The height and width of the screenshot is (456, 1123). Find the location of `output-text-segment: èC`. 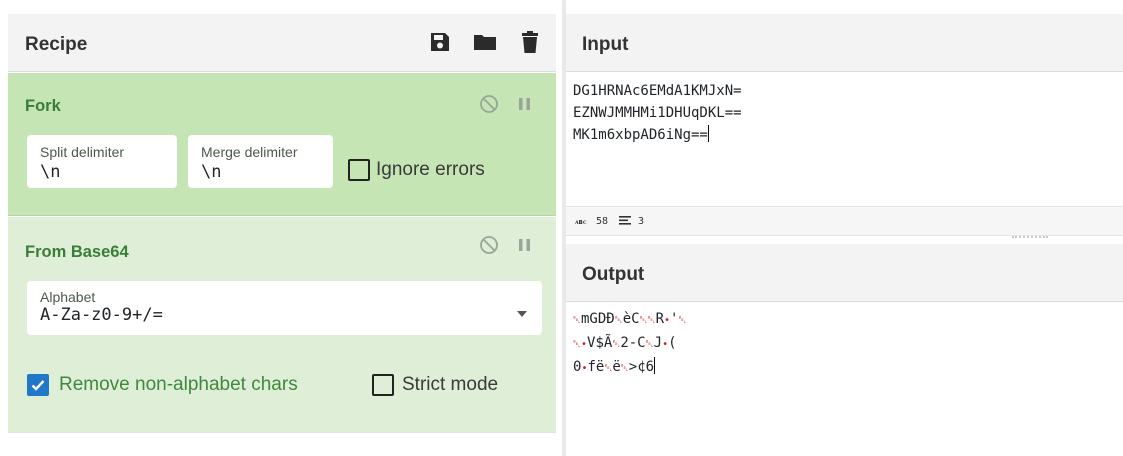

output-text-segment: èC is located at coordinates (631, 319).